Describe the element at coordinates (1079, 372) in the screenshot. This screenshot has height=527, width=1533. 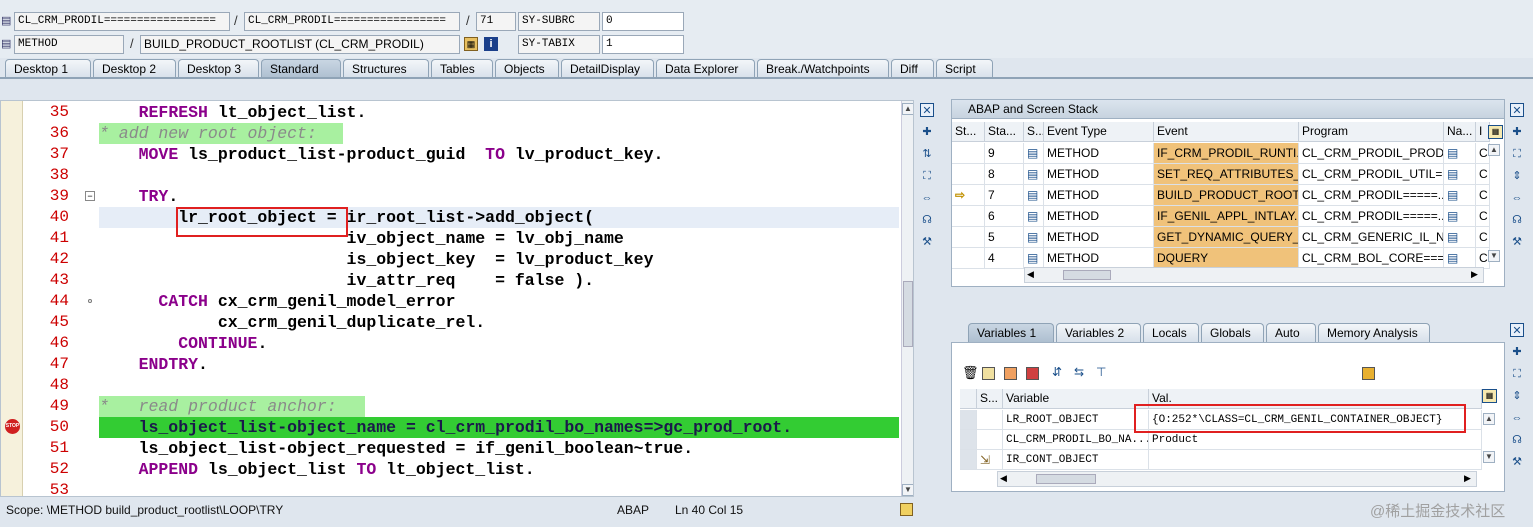
I see `move-icon: ⇆` at that location.